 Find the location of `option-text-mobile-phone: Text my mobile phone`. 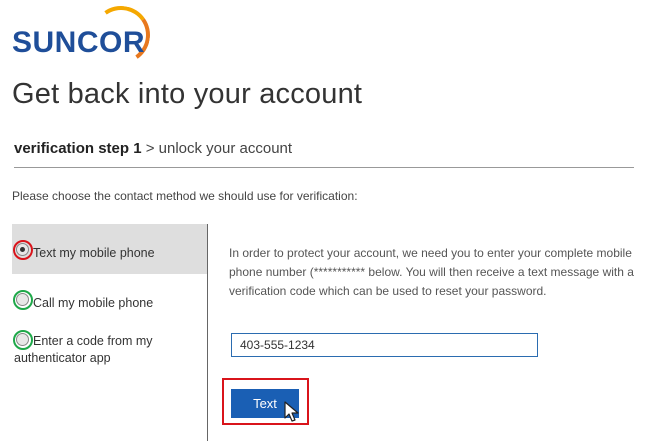

option-text-mobile-phone: Text my mobile phone is located at coordinates (109, 249).